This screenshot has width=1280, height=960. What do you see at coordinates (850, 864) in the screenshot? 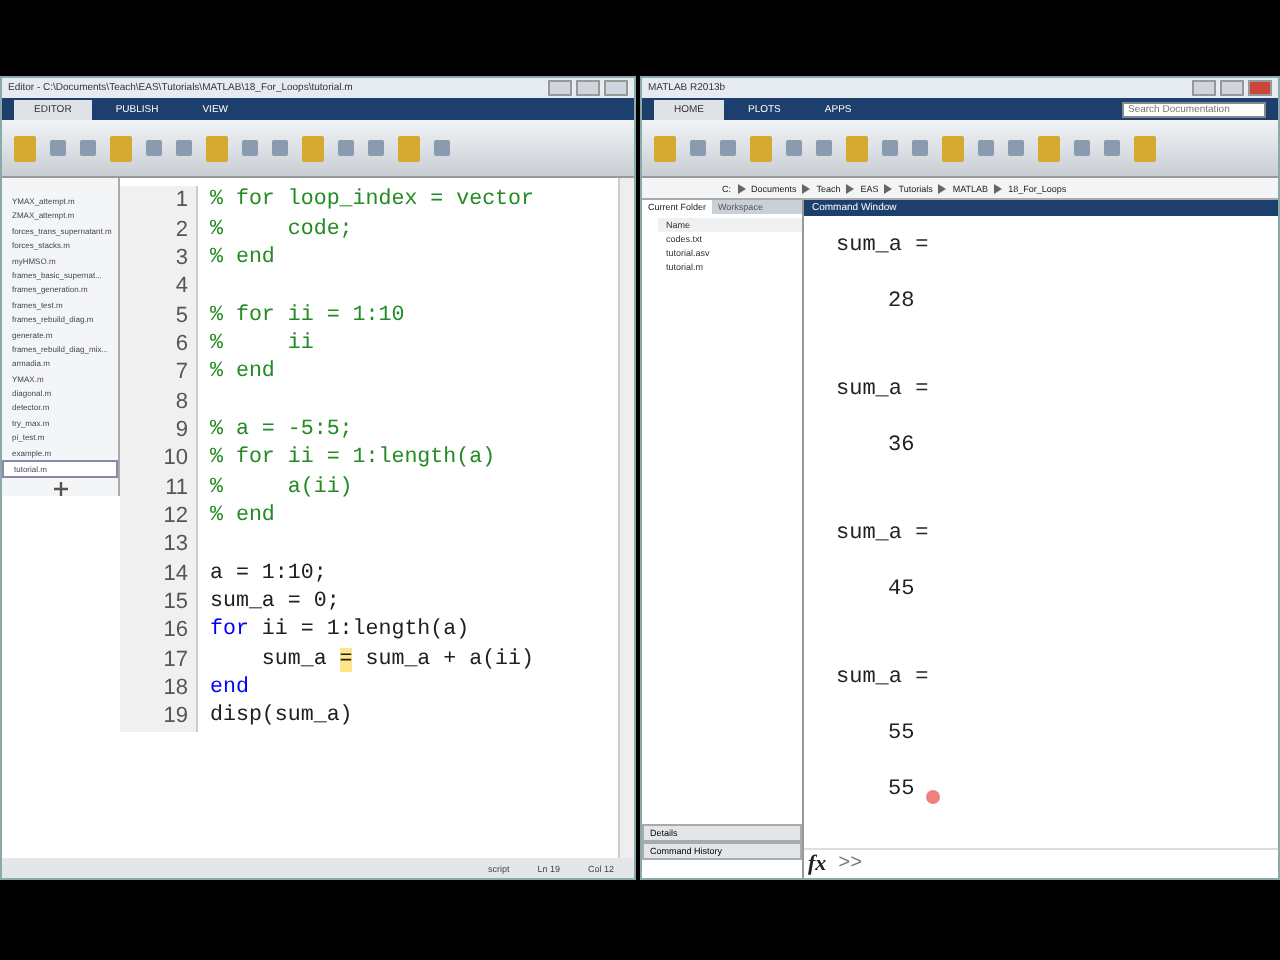
I see `prompt-text: >>` at bounding box center [850, 864].